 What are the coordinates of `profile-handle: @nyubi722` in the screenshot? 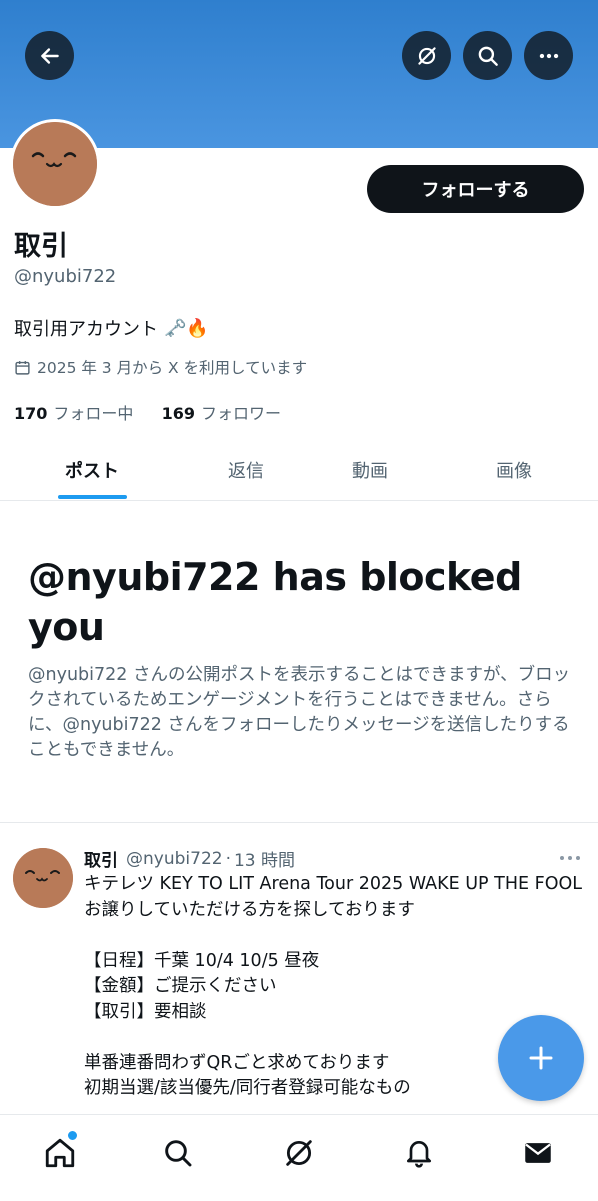 It's located at (65, 276).